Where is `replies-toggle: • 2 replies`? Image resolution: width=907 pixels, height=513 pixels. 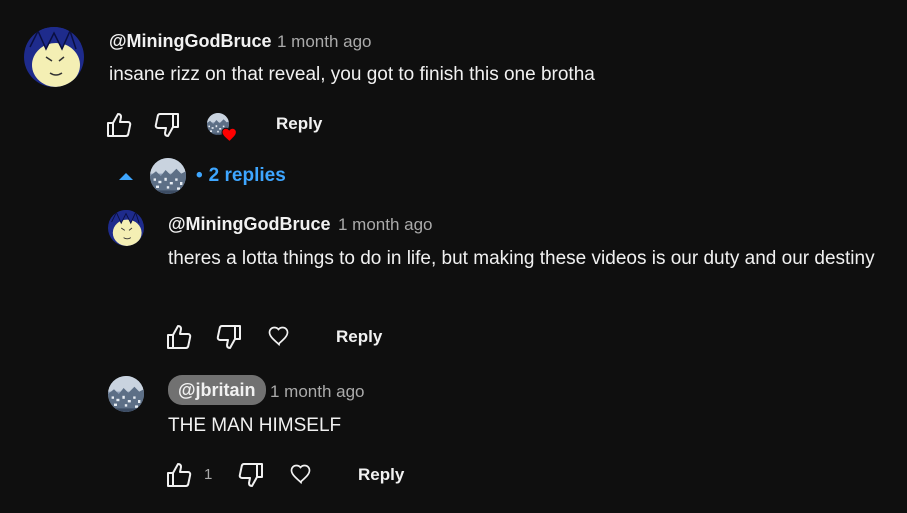
replies-toggle: • 2 replies is located at coordinates (202, 176).